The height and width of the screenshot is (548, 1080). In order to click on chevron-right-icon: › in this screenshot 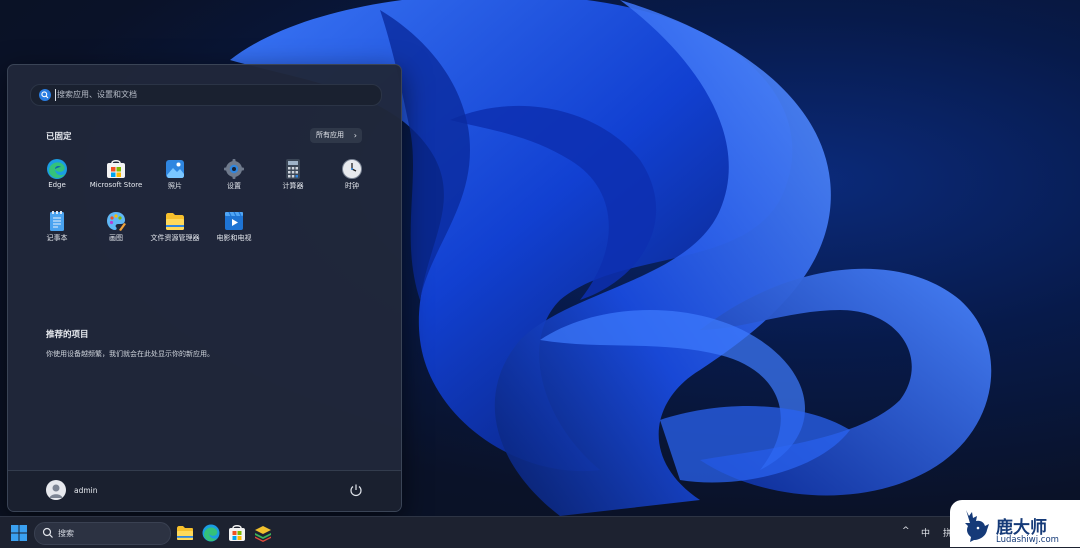, I will do `click(355, 135)`.